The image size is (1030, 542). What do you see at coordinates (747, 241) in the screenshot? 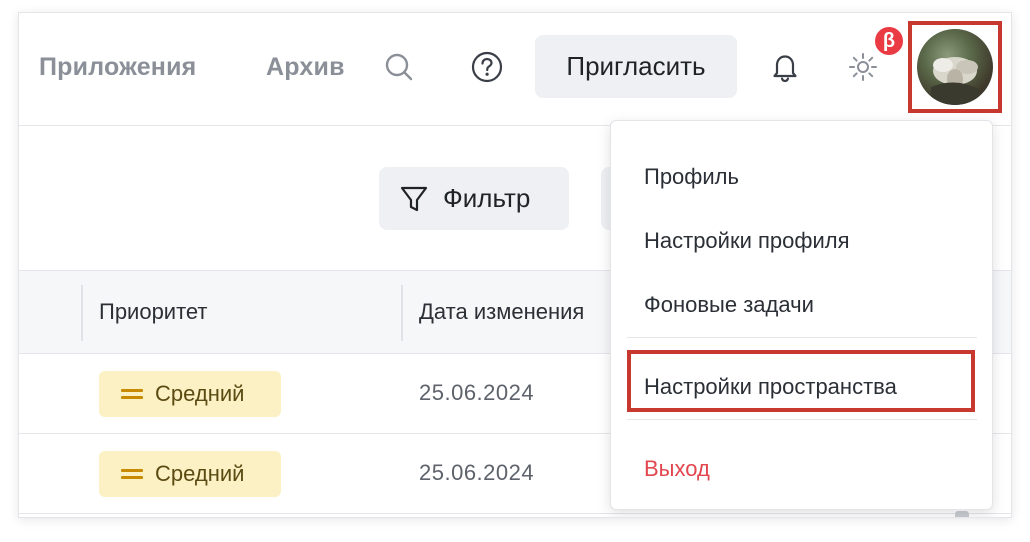
I see `menu-item-profile-settings: Настройки профиля` at bounding box center [747, 241].